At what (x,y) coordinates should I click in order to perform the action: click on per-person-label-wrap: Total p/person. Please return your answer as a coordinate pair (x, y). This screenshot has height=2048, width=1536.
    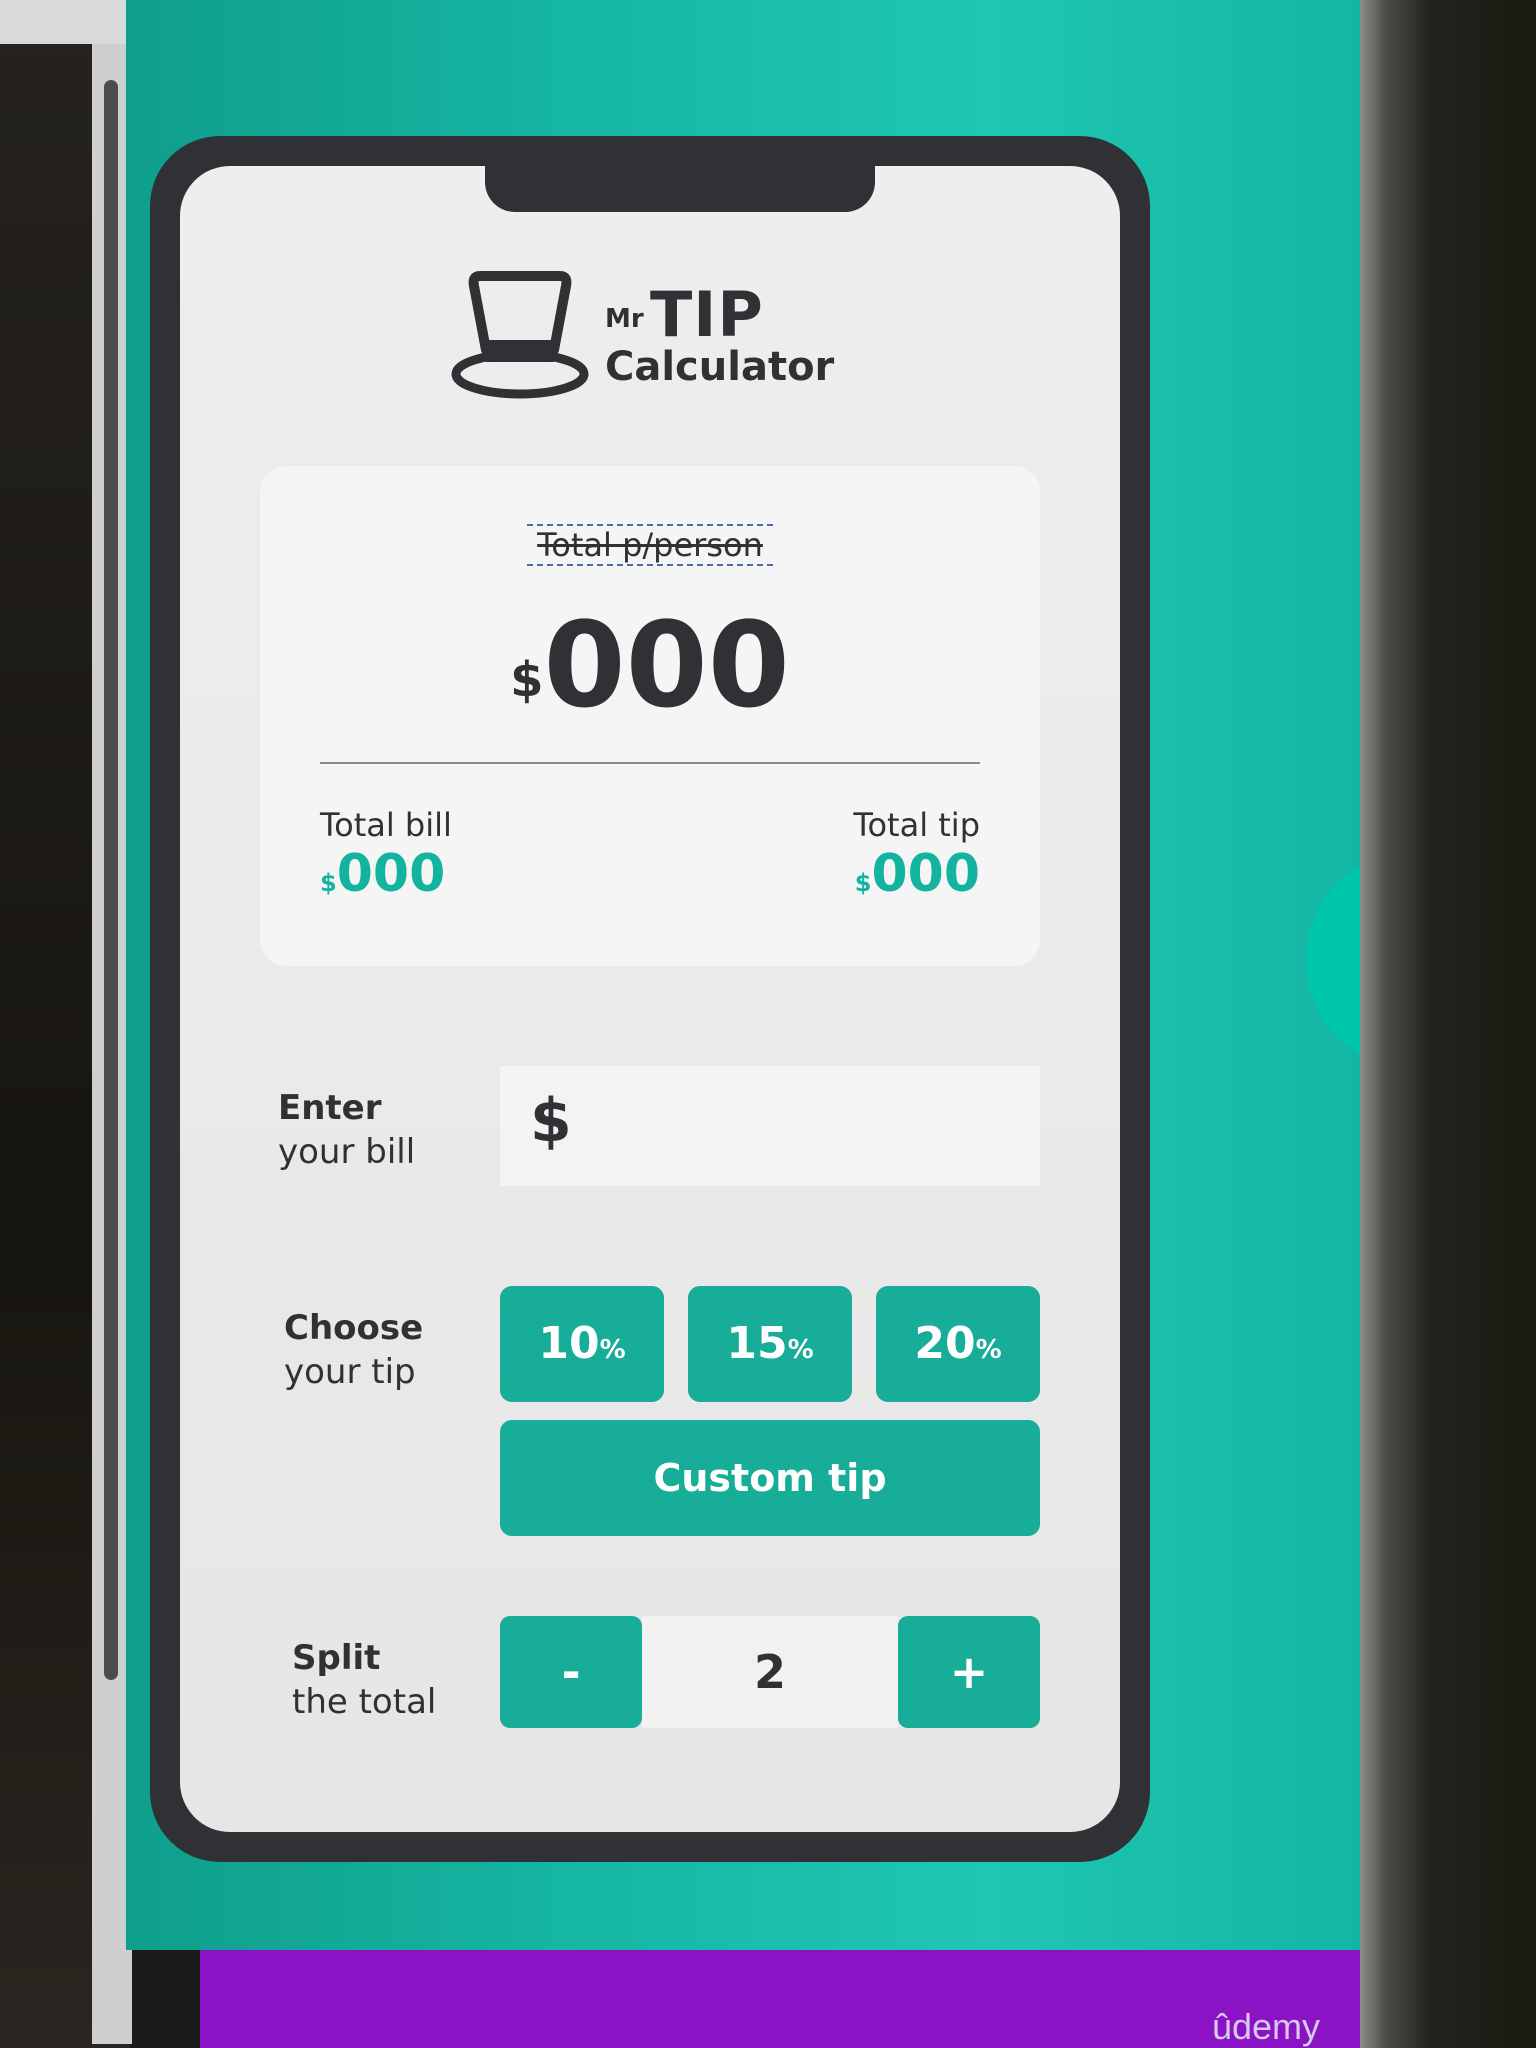
    Looking at the image, I should click on (650, 545).